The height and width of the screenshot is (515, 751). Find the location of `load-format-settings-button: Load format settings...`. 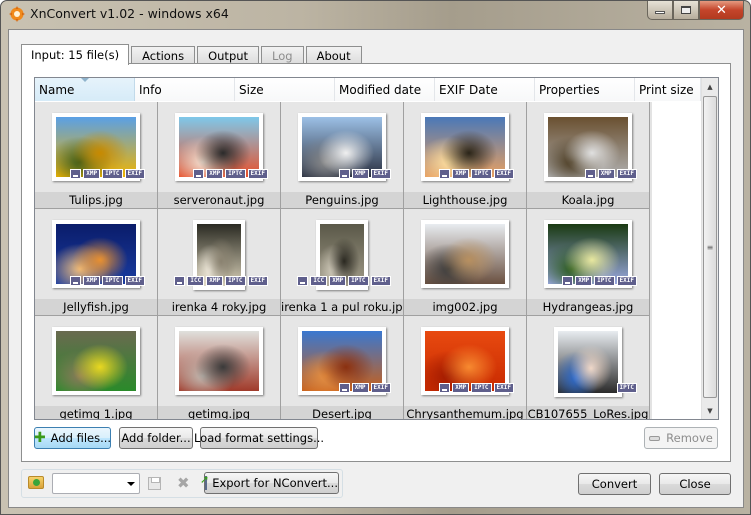

load-format-settings-button: Load format settings... is located at coordinates (259, 438).